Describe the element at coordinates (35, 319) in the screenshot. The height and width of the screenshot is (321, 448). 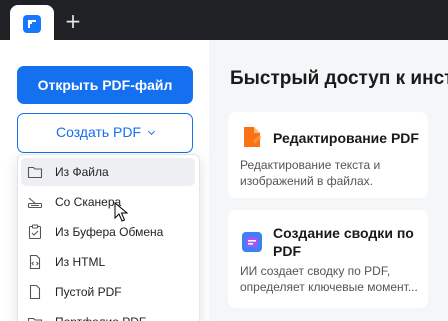
I see `portfolio-icon` at that location.